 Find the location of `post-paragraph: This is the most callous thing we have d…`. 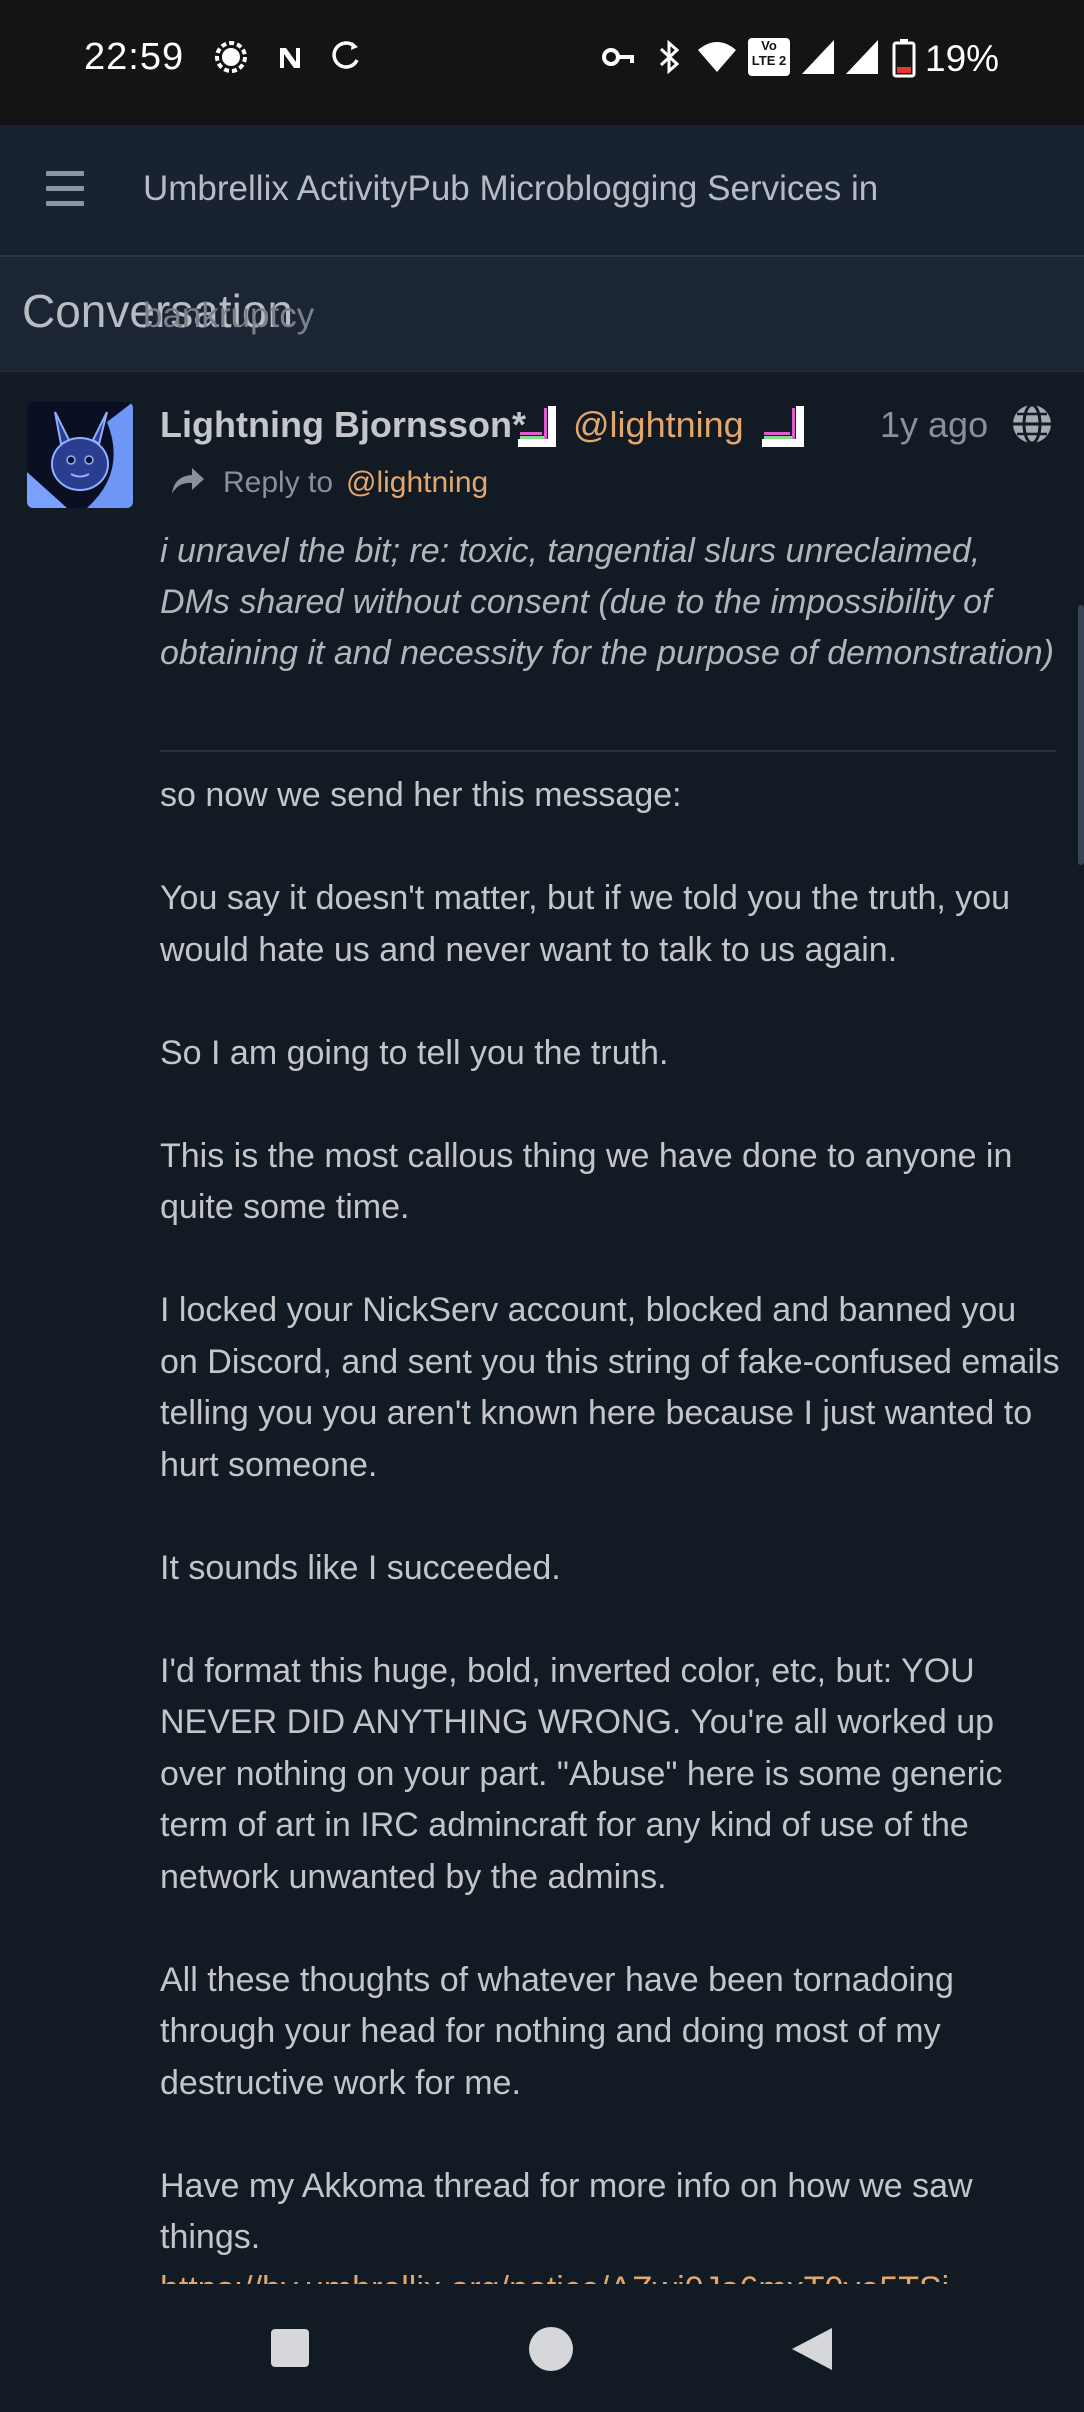

post-paragraph: This is the most callous thing we have d… is located at coordinates (586, 1181).